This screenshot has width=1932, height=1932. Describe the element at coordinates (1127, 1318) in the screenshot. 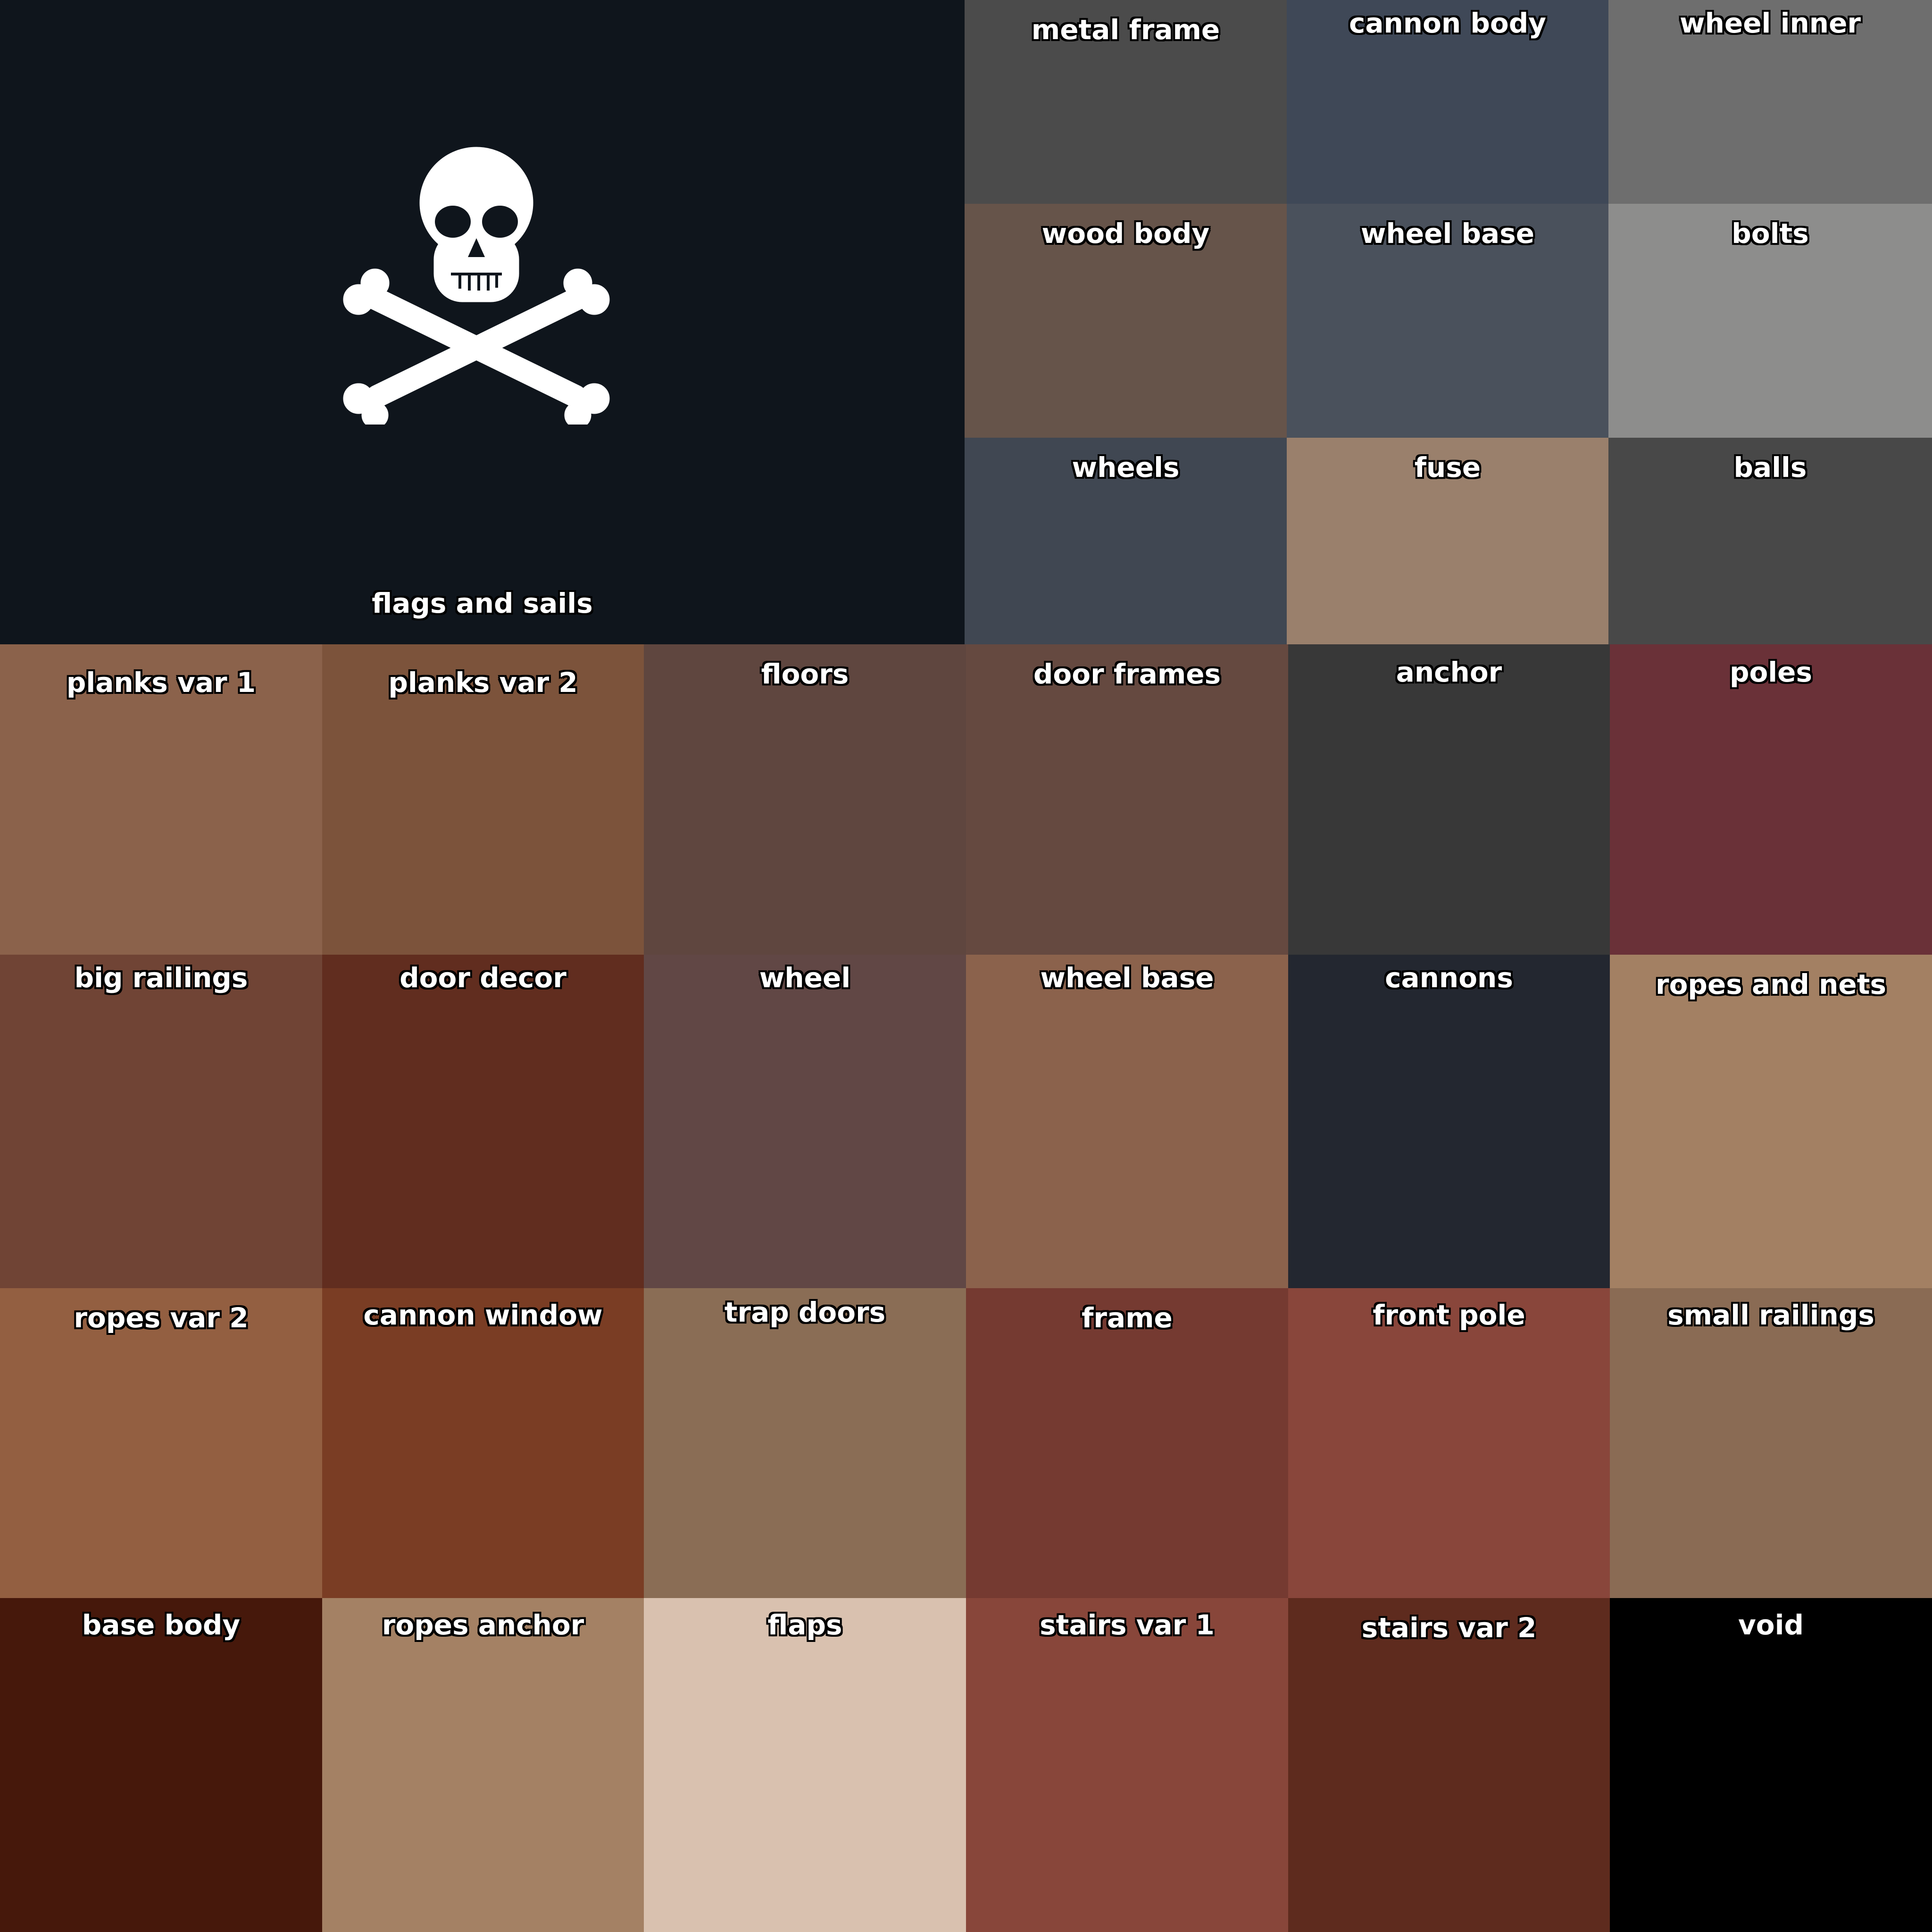

I see `frame-label: frame` at that location.